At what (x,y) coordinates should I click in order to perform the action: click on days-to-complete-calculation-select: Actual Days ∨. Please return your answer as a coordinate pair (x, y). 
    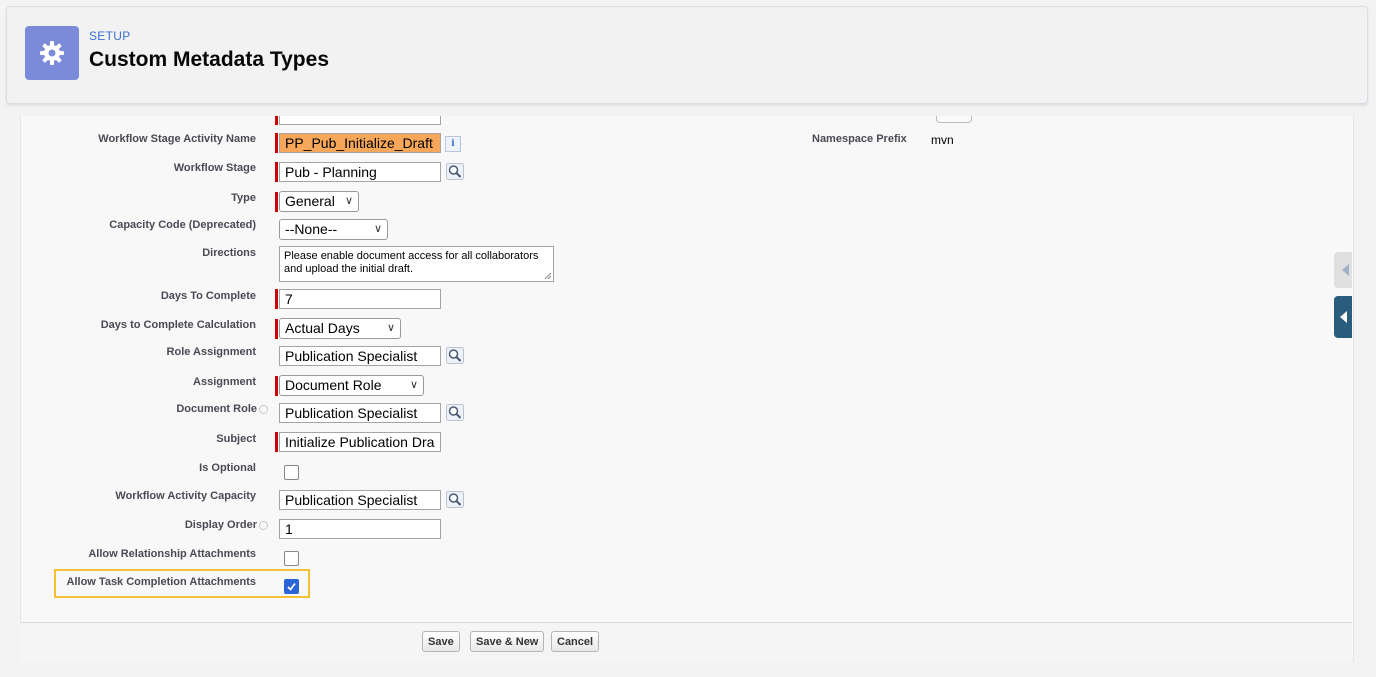
    Looking at the image, I should click on (340, 328).